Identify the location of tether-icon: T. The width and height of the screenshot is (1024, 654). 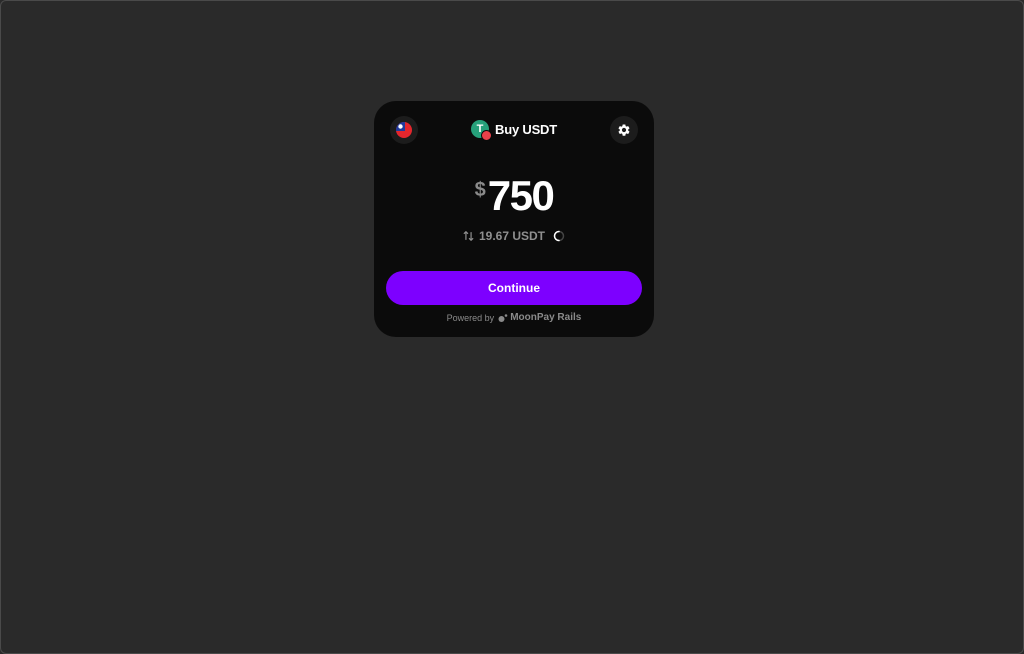
(482, 130).